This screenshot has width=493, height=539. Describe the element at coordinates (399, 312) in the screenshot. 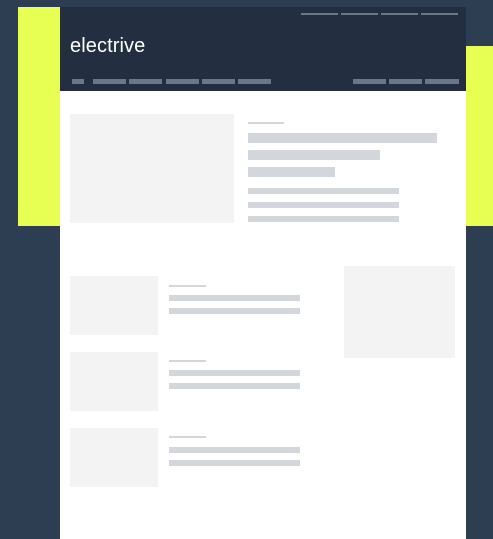

I see `sidebar-ad-placeholder` at that location.